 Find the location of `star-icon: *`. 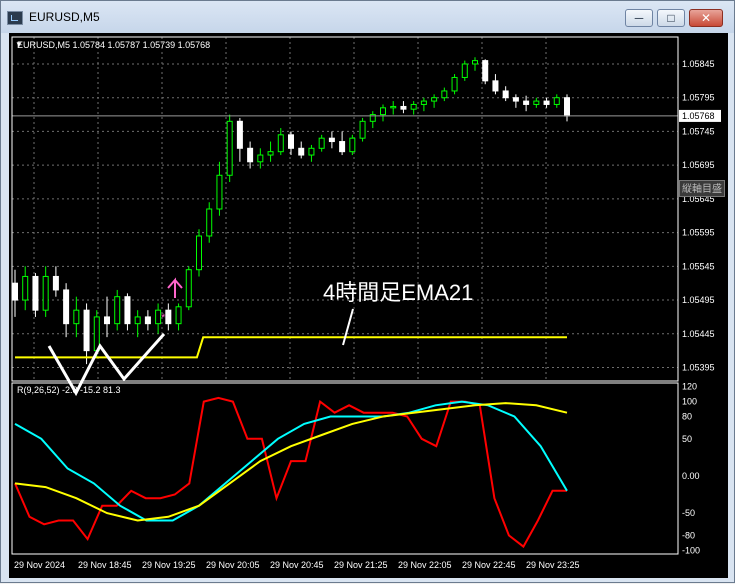

star-icon: * is located at coordinates (163, 318).